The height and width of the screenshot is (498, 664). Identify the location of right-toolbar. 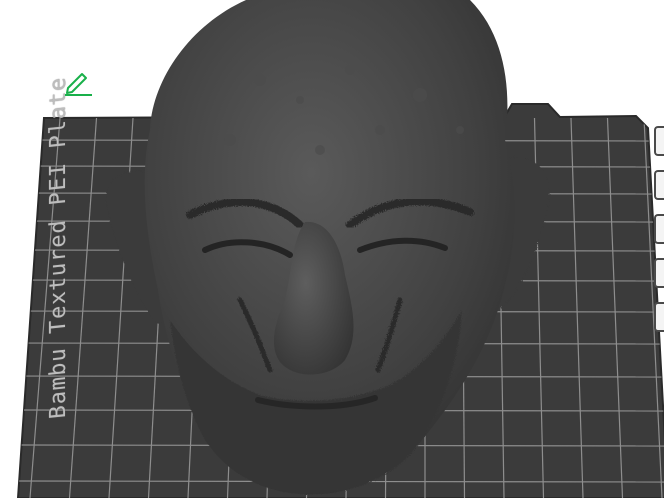
(659, 236).